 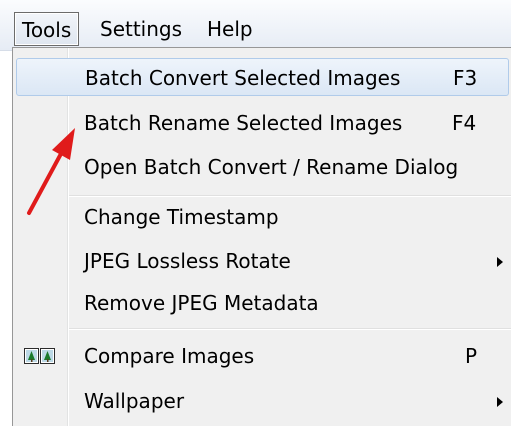 I want to click on menu-item-label: Wallpaper, so click(x=134, y=401).